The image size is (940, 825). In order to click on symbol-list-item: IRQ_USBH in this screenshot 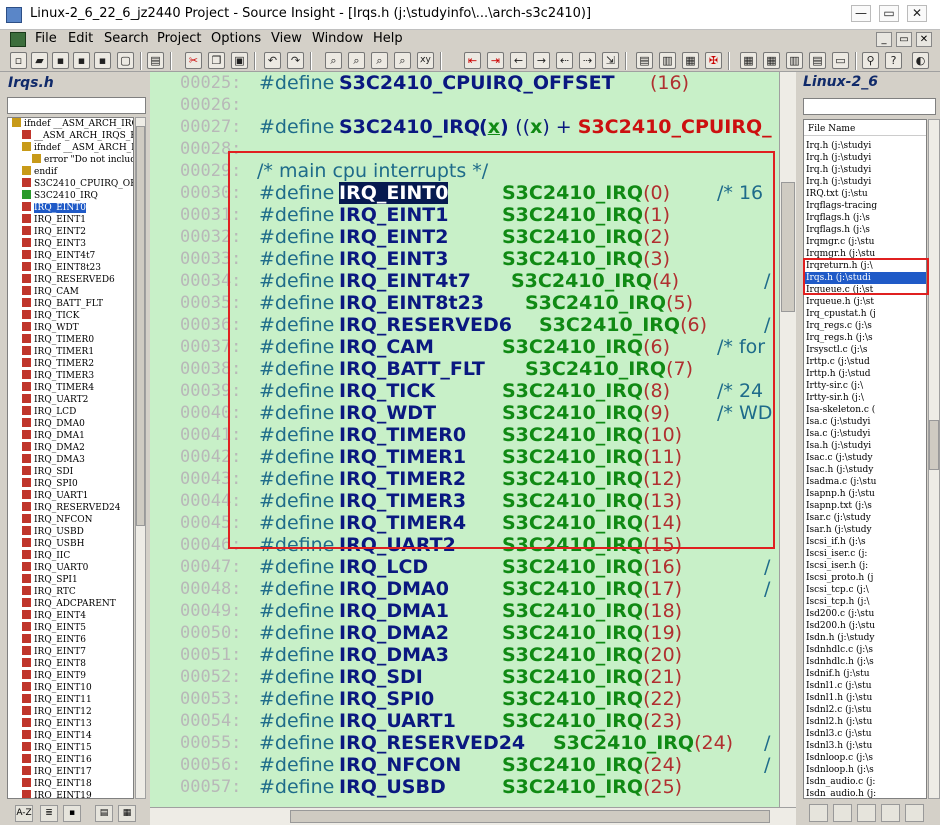, I will do `click(70, 544)`.